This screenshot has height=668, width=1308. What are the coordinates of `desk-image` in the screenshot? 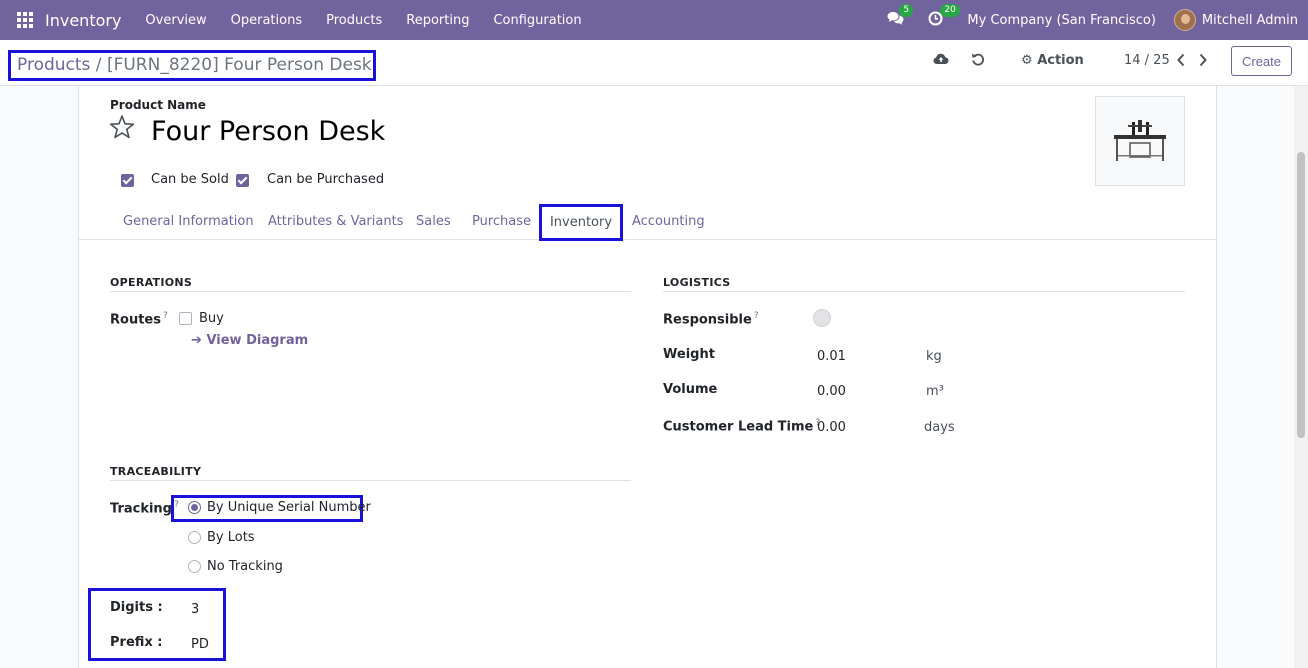 It's located at (1140, 140).